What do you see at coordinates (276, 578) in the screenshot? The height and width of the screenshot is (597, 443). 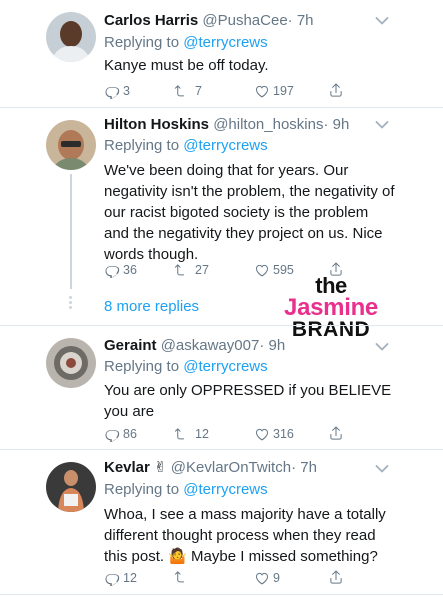 I see `like-count: 9` at bounding box center [276, 578].